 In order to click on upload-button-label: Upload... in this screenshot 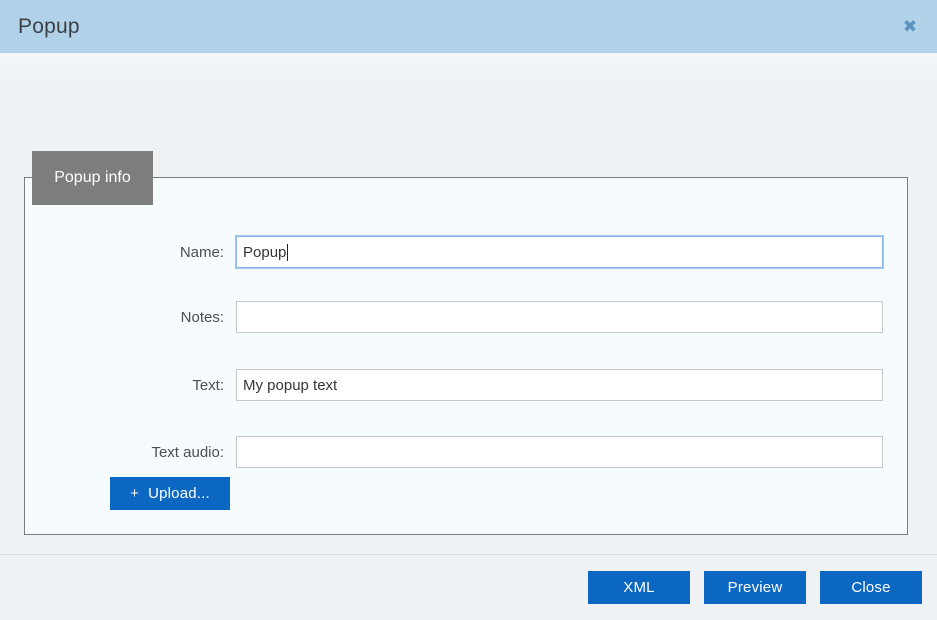, I will do `click(179, 493)`.